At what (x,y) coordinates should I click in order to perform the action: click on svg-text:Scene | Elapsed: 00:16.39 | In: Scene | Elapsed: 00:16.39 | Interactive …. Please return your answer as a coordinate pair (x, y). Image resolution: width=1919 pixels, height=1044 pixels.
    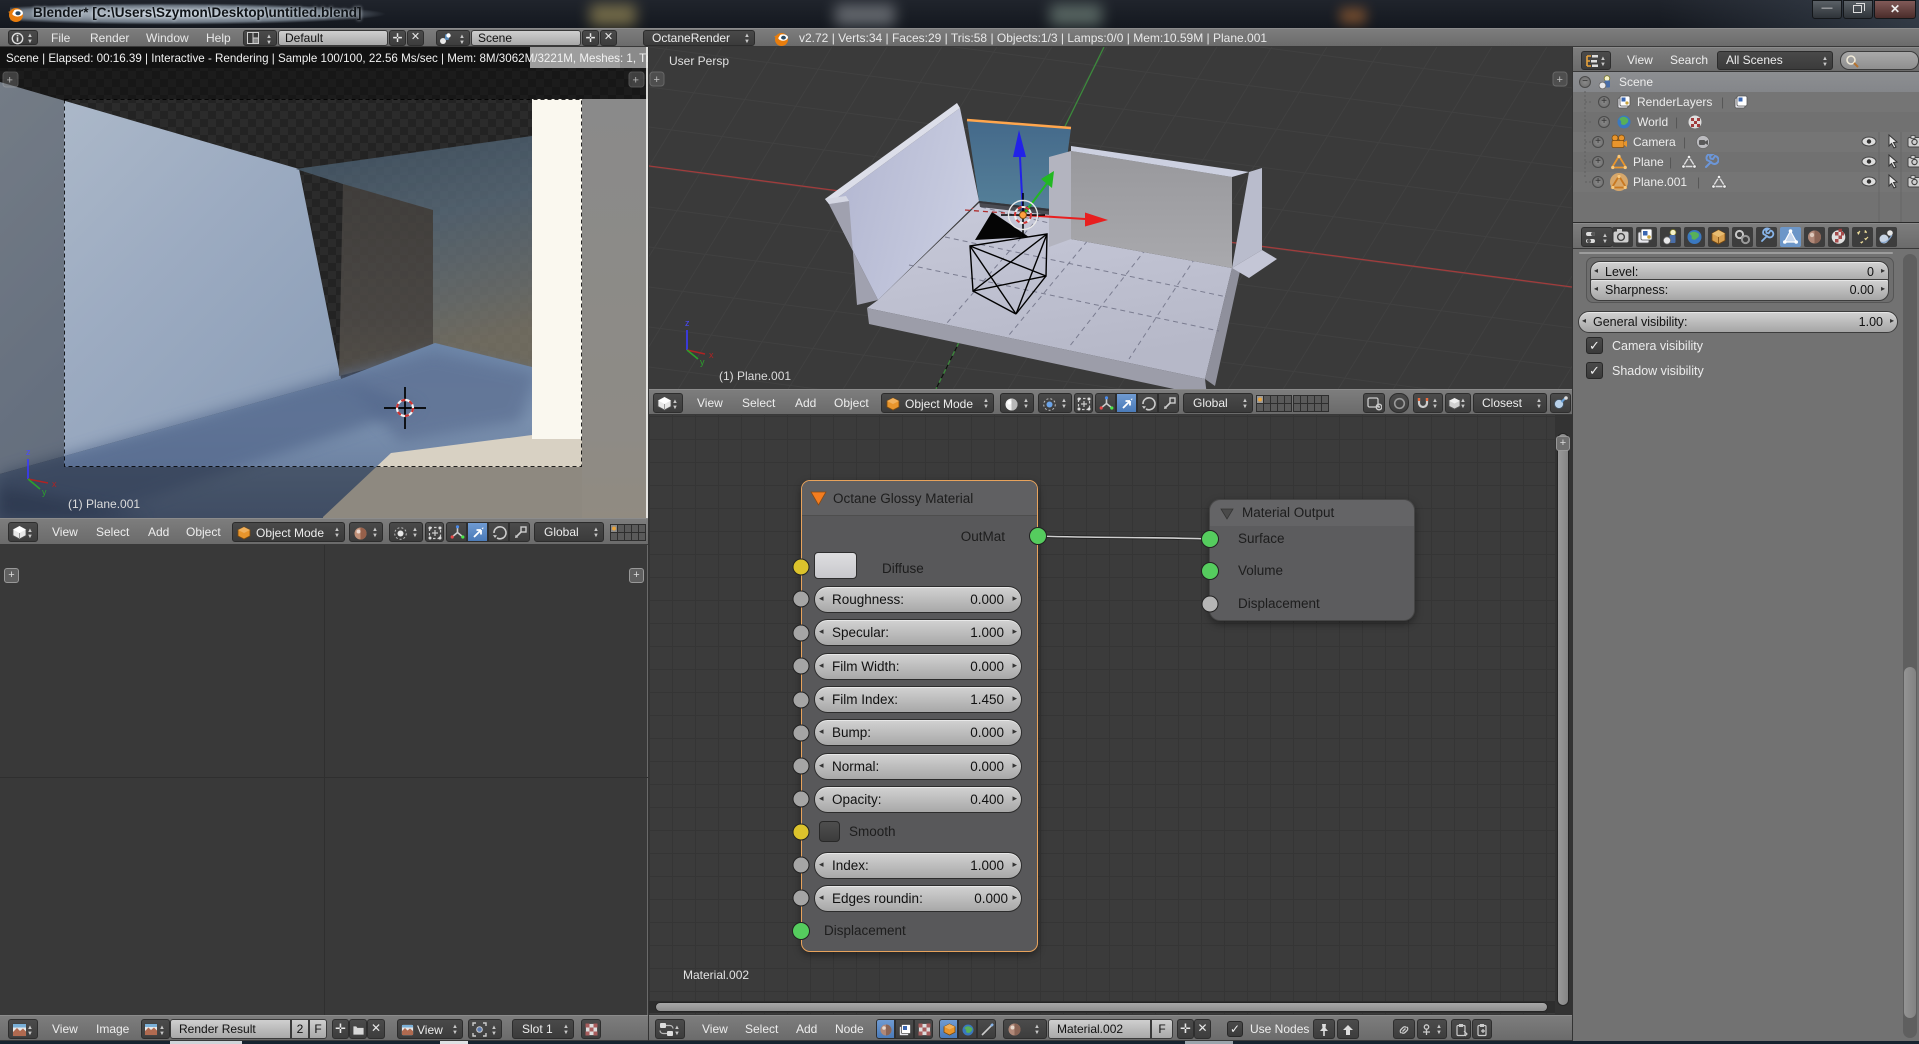
    Looking at the image, I should click on (327, 58).